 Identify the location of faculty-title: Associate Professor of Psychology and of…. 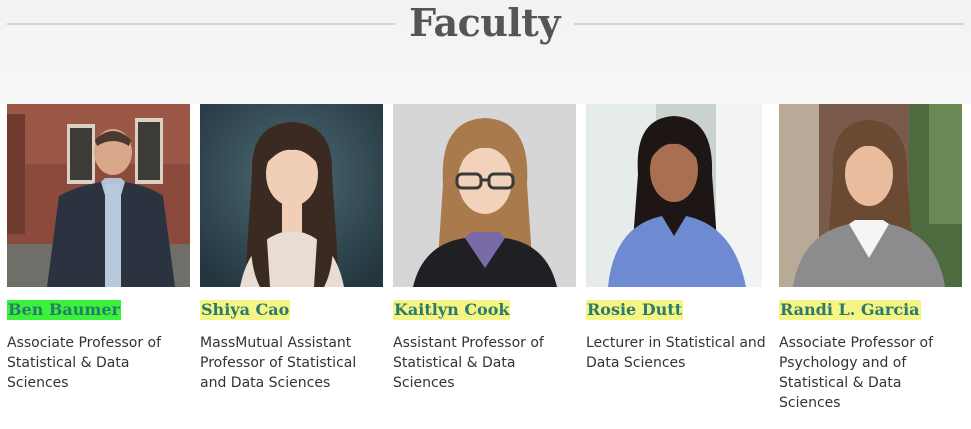
(856, 373).